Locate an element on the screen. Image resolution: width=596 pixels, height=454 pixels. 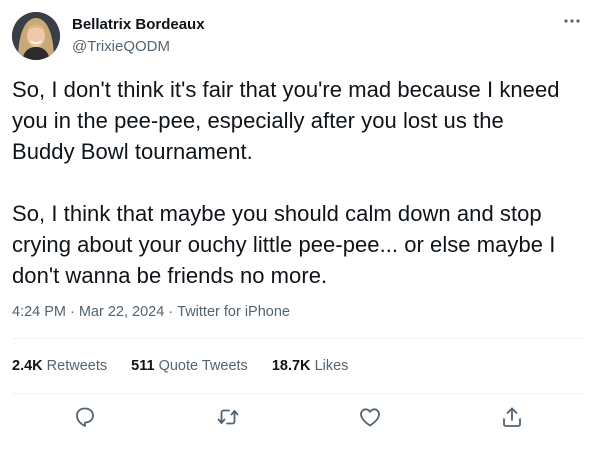
display-name: Bellatrix Bordeaux is located at coordinates (138, 24).